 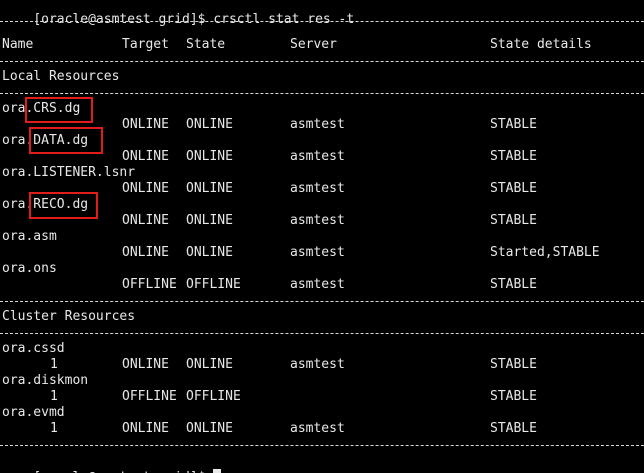 I want to click on highlight-box-crs, so click(x=59, y=110).